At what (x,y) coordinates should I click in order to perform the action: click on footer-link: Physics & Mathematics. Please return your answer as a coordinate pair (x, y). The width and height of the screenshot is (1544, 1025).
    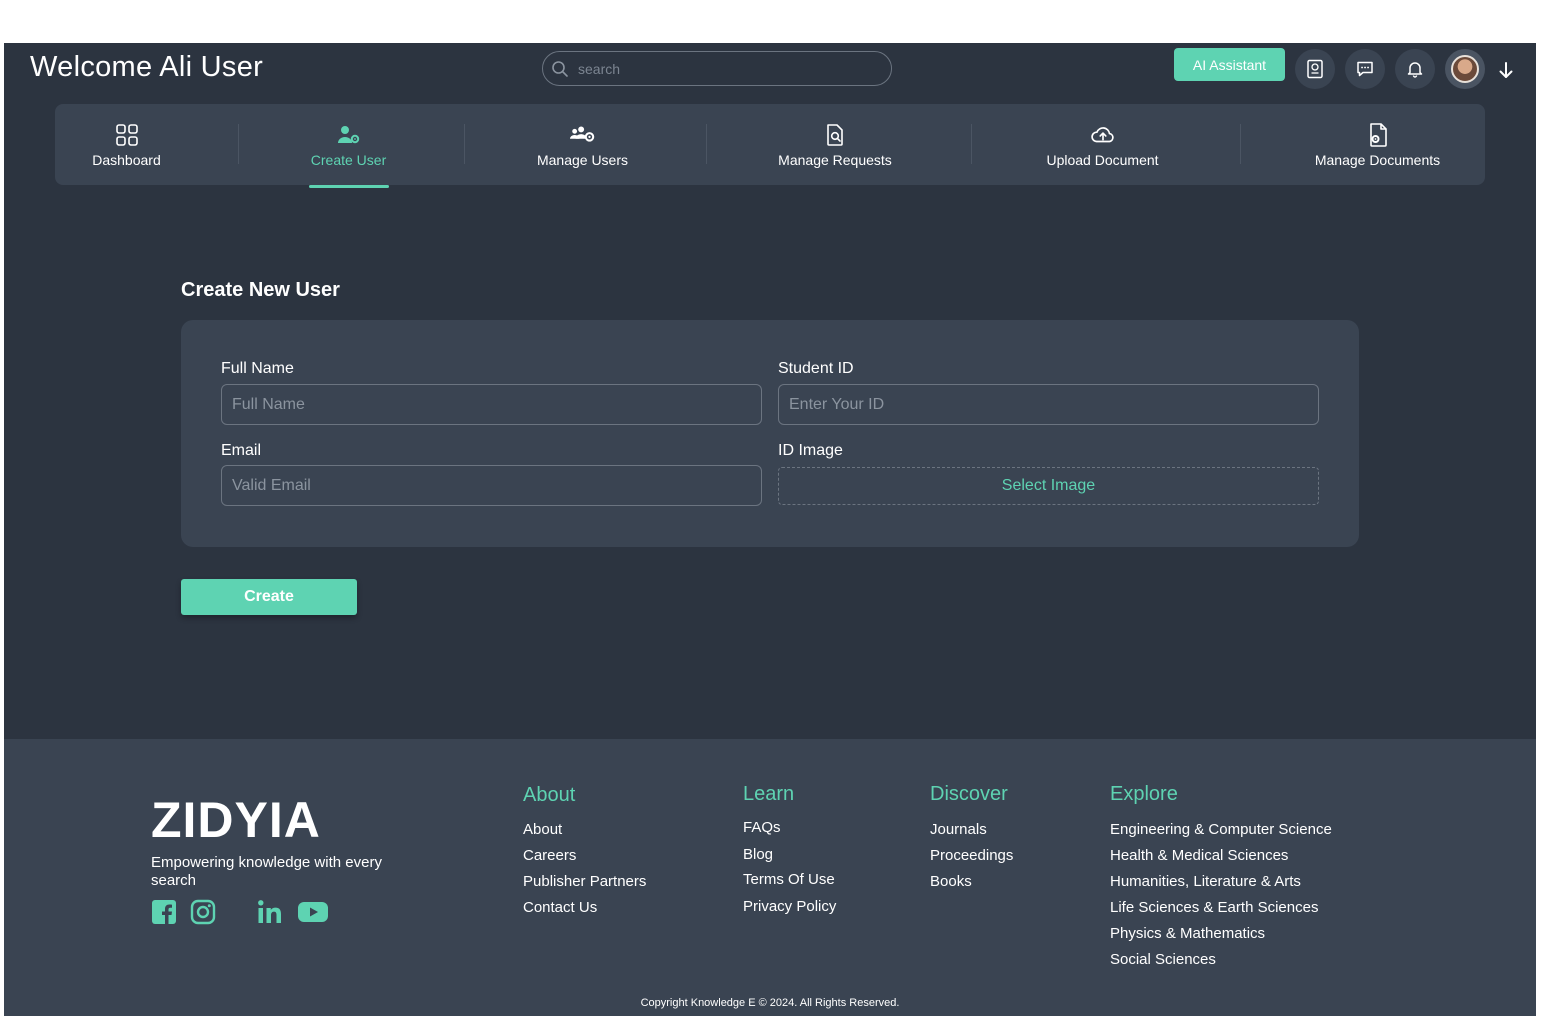
    Looking at the image, I should click on (1187, 933).